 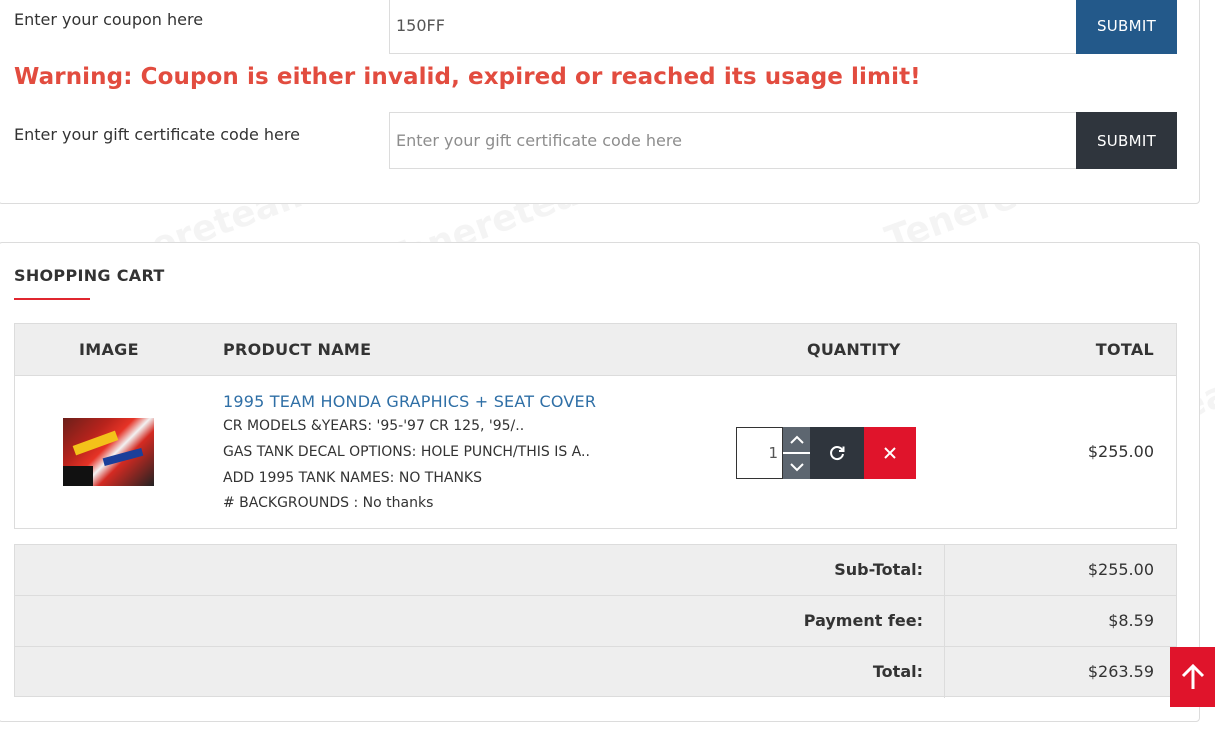 I want to click on grand-total-label: Total:, so click(x=897, y=671).